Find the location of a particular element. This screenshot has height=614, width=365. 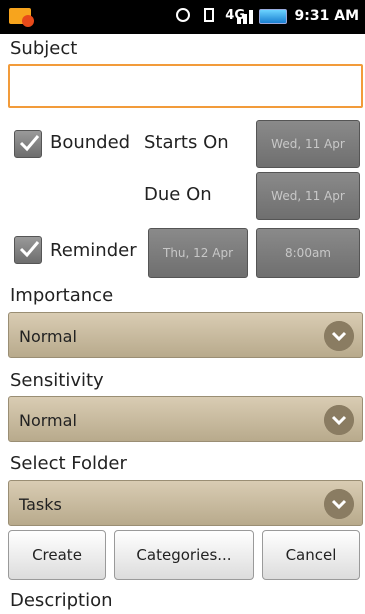

reminder-time-button: 8:00am is located at coordinates (308, 253).